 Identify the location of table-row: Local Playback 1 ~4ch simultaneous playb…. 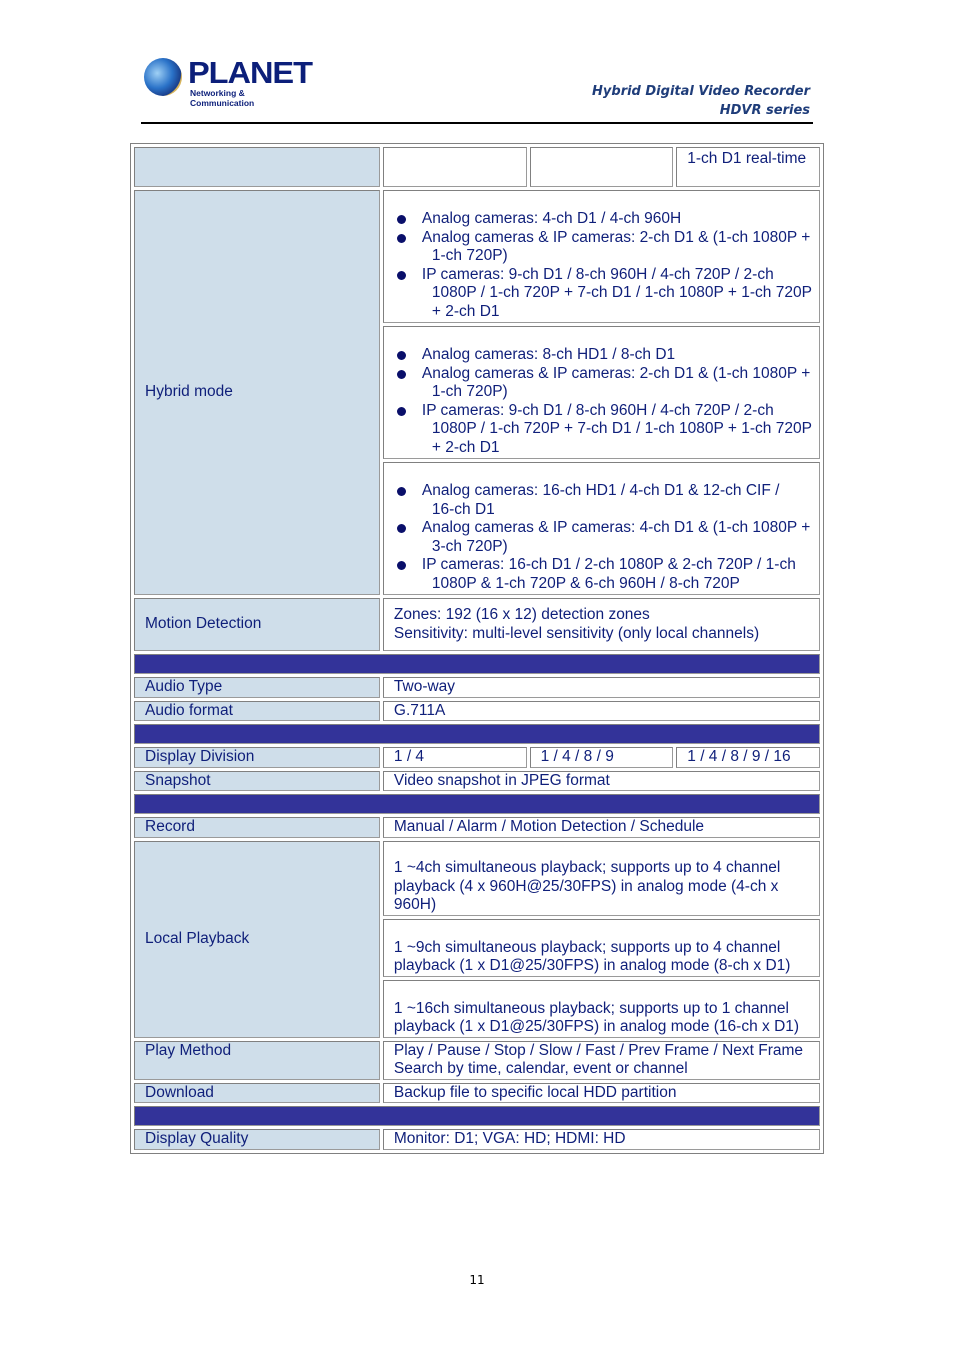
(477, 939).